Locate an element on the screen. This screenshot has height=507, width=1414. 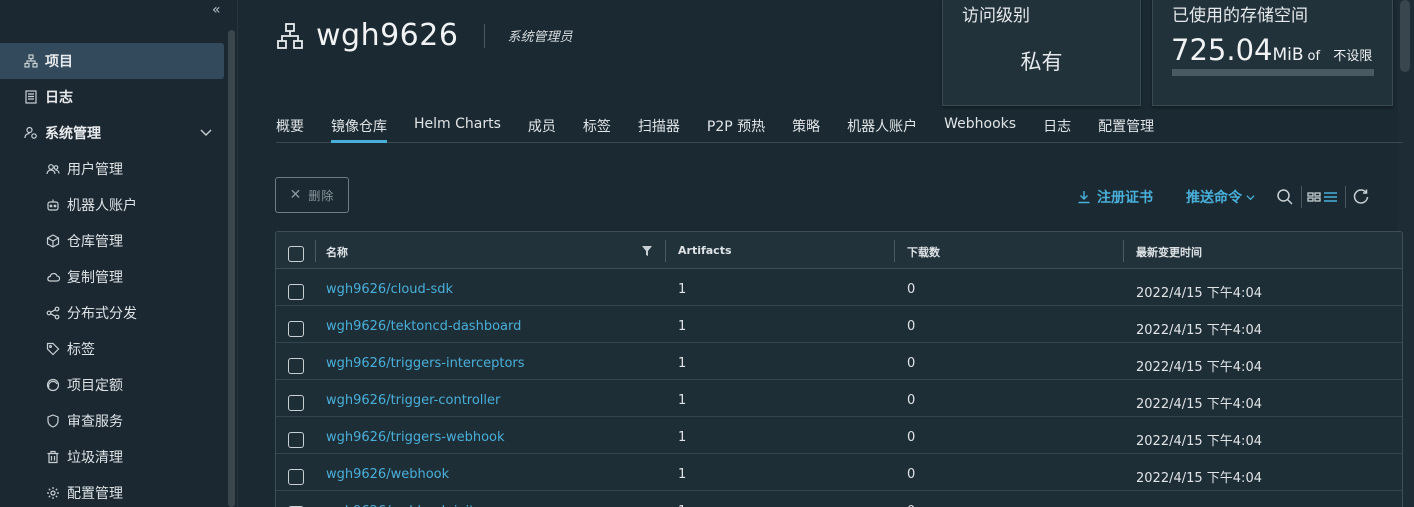
delete-button-label: 删除 is located at coordinates (321, 195).